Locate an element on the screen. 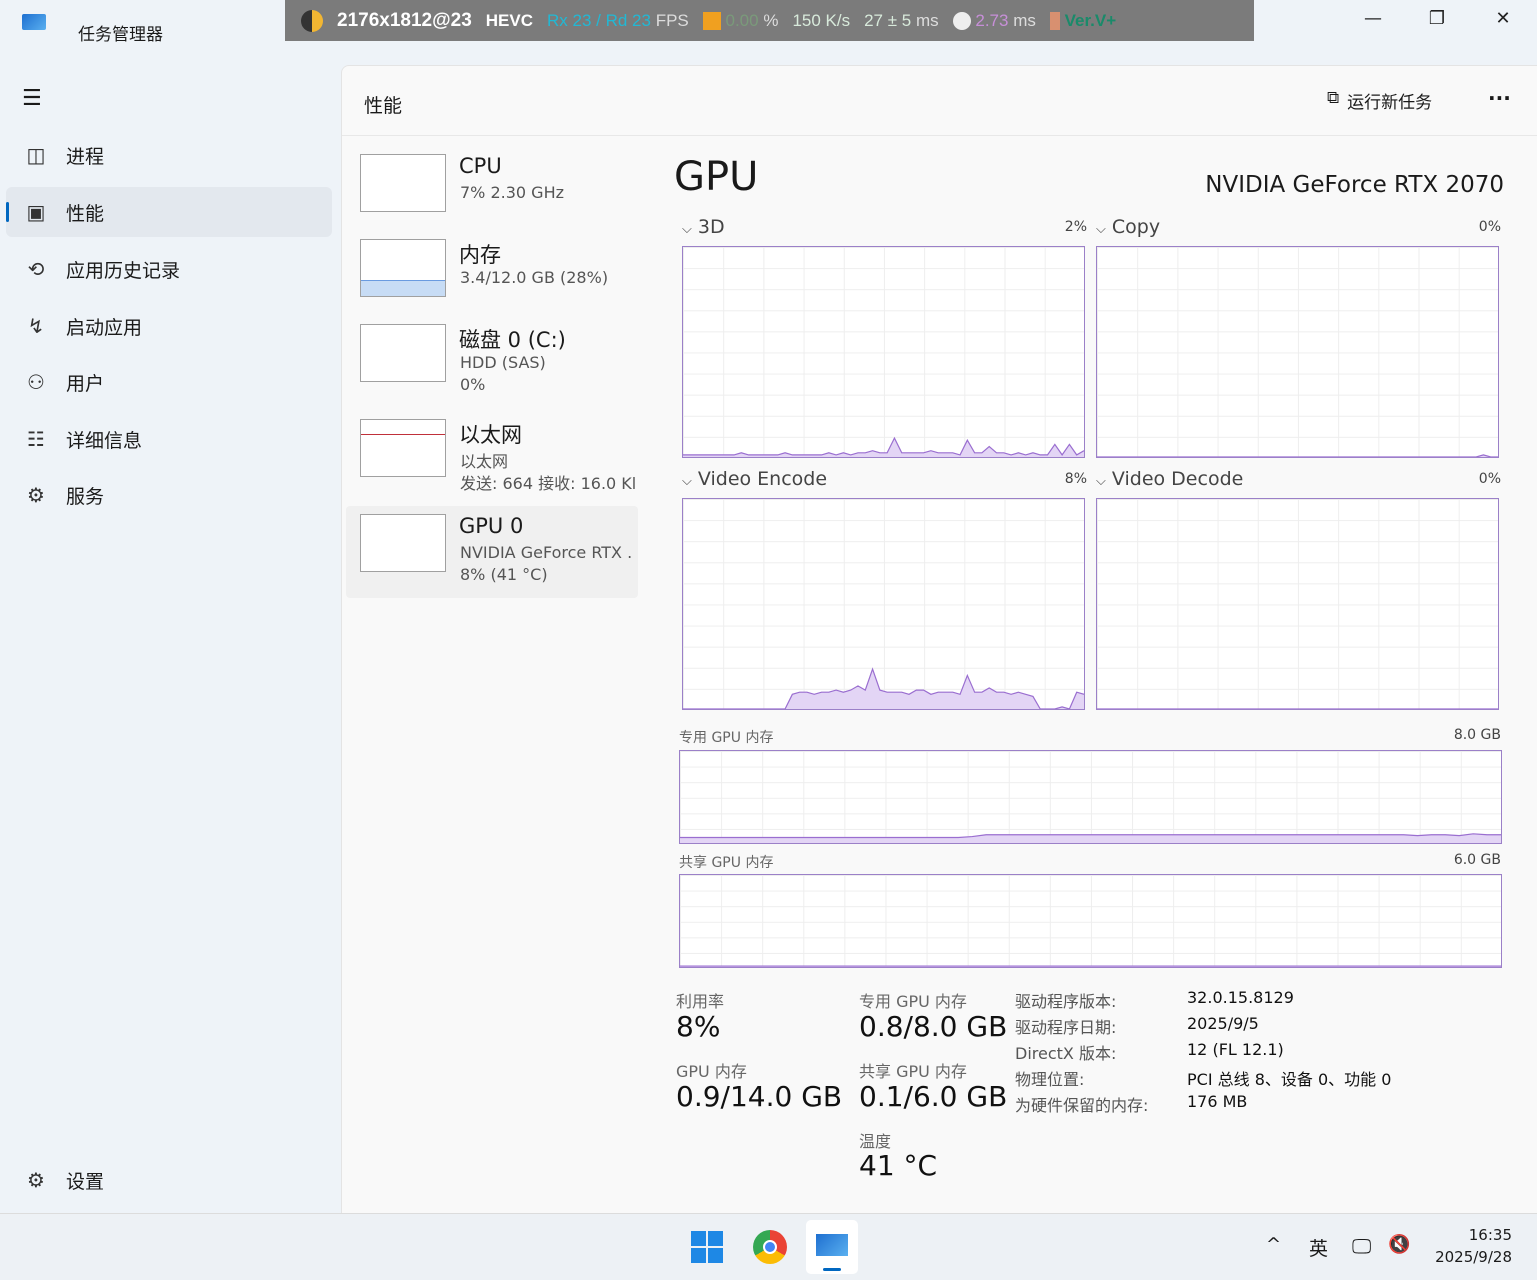  device-line1: HDD (SAS) is located at coordinates (503, 362).